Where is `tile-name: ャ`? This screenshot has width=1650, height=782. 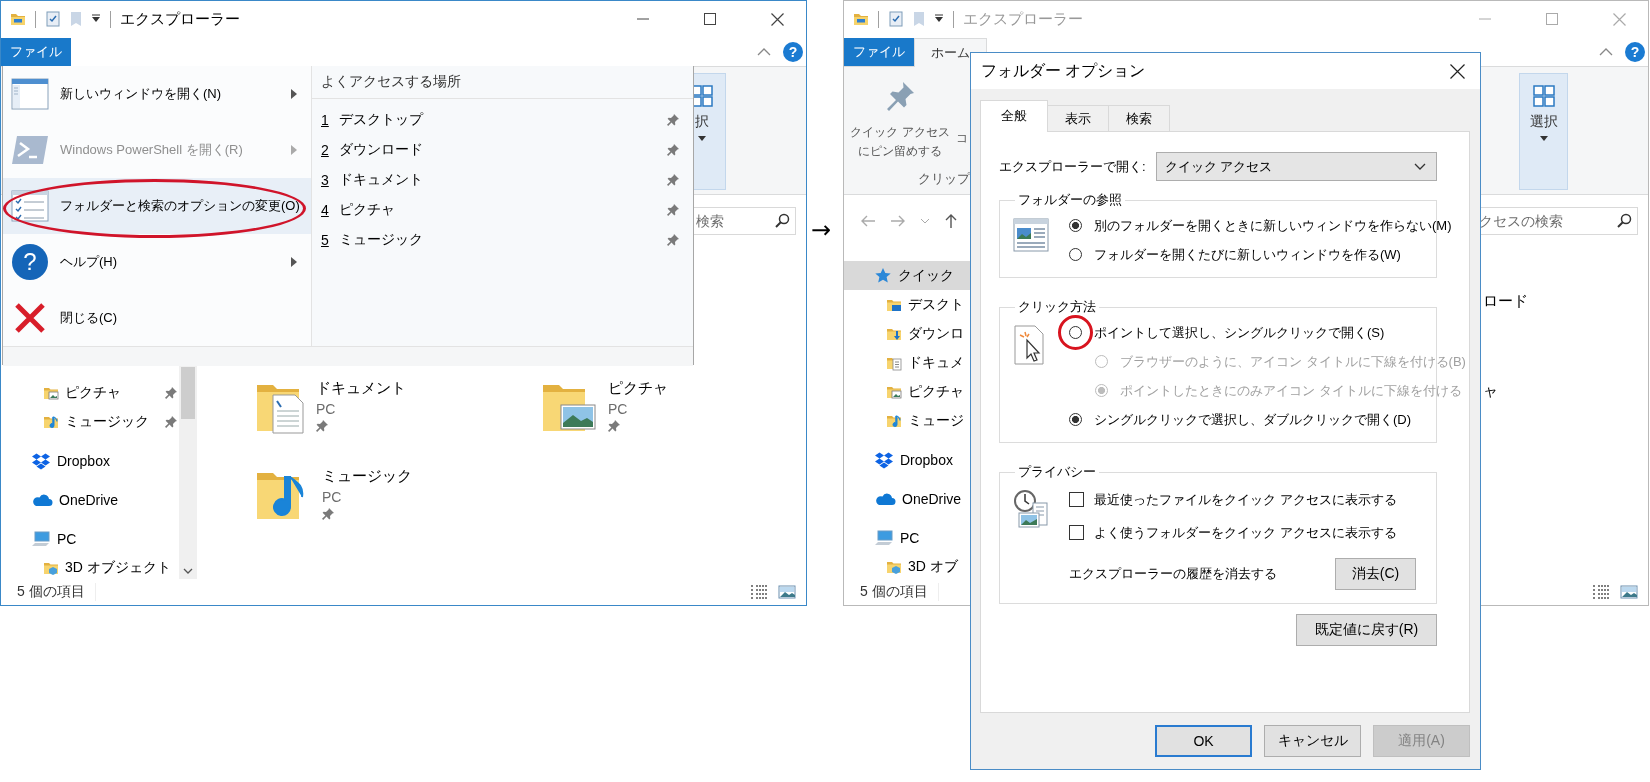
tile-name: ャ is located at coordinates (1490, 391).